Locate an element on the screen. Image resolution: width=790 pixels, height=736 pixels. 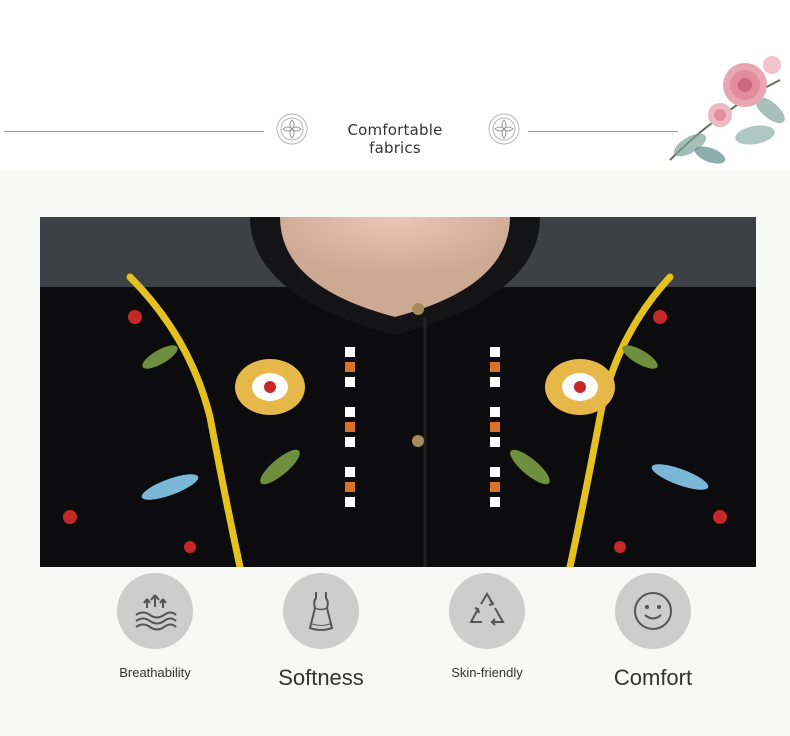
section-title: Comfortable fabrics is located at coordinates (395, 139).